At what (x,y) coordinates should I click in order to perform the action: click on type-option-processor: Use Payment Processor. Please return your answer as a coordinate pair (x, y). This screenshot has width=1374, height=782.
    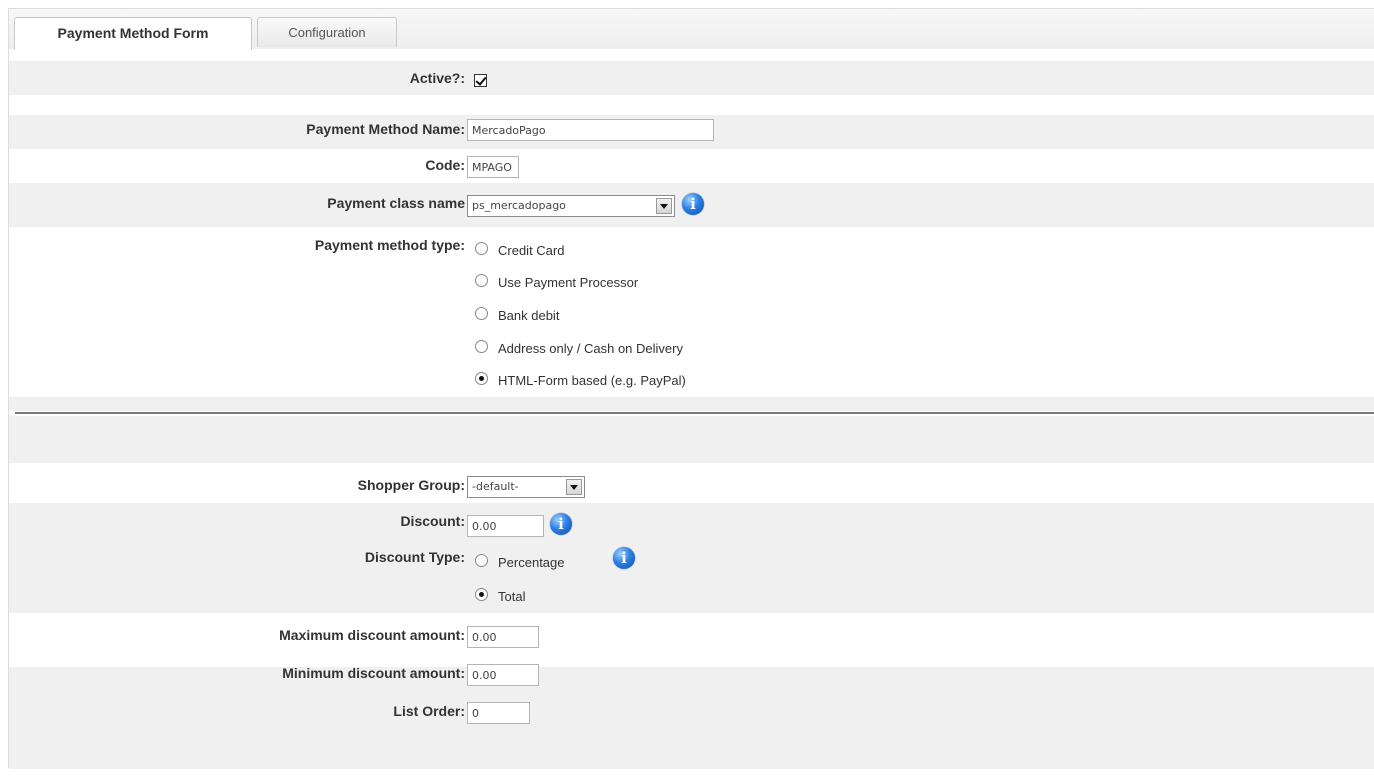
    Looking at the image, I should click on (556, 283).